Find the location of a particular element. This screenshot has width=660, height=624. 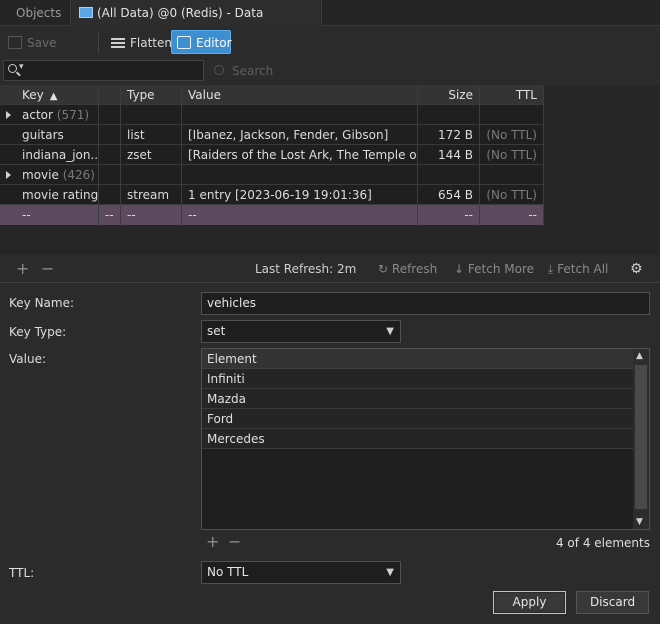

save-icon is located at coordinates (15, 42).